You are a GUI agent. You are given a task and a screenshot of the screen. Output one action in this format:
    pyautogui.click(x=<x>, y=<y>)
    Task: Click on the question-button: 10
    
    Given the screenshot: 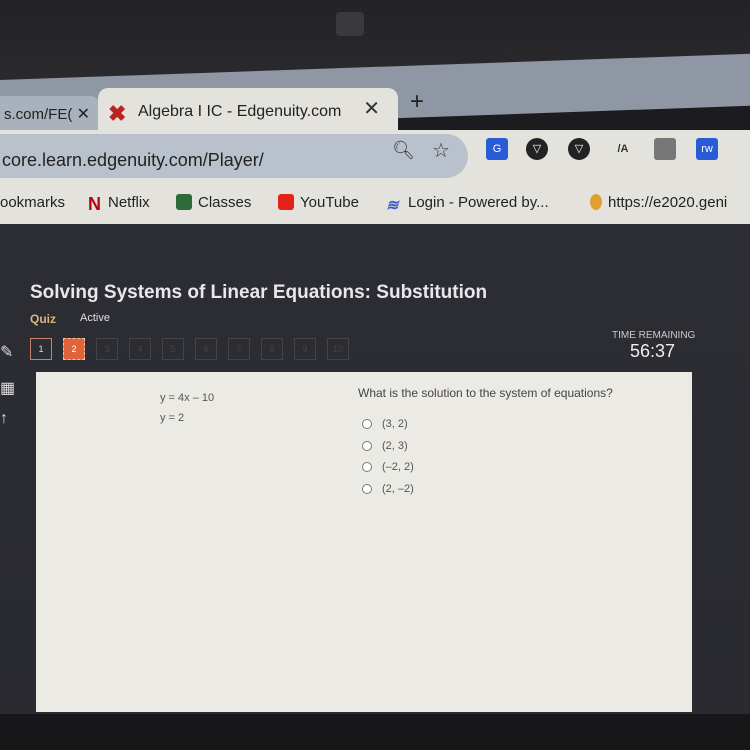 What is the action you would take?
    pyautogui.click(x=338, y=349)
    